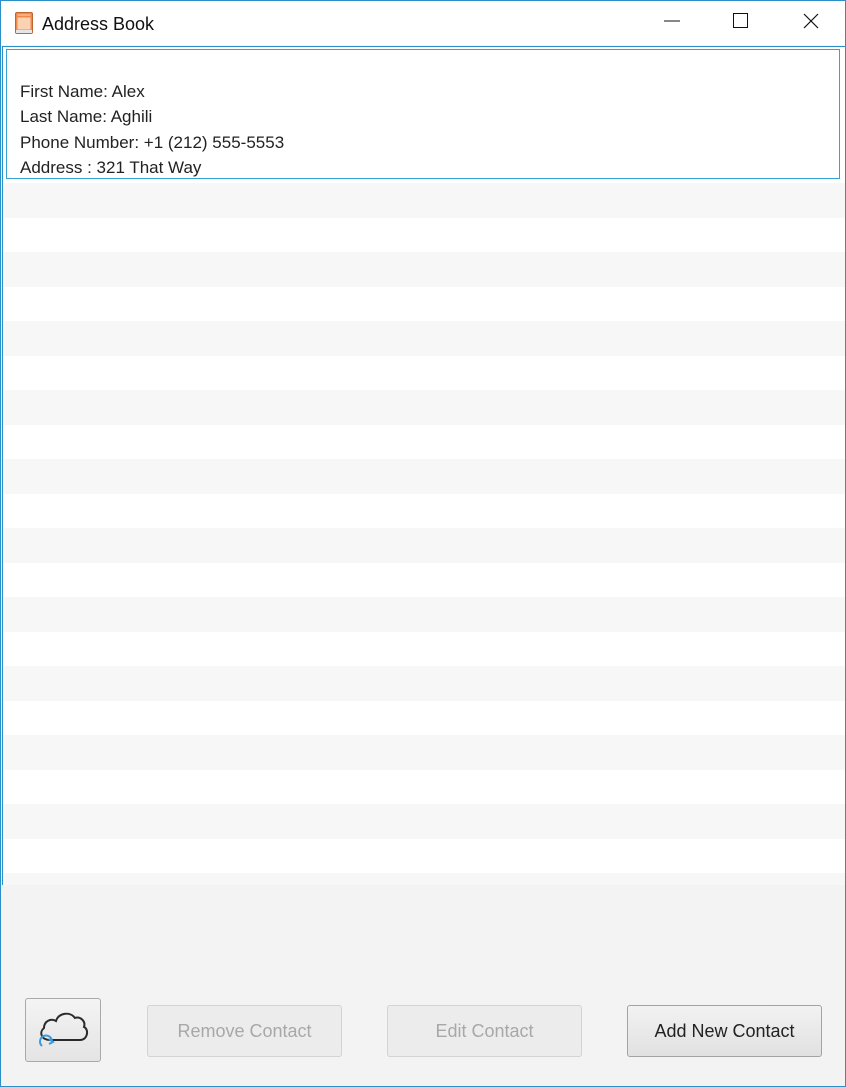 This screenshot has height=1087, width=846. I want to click on minimize-button, so click(672, 23).